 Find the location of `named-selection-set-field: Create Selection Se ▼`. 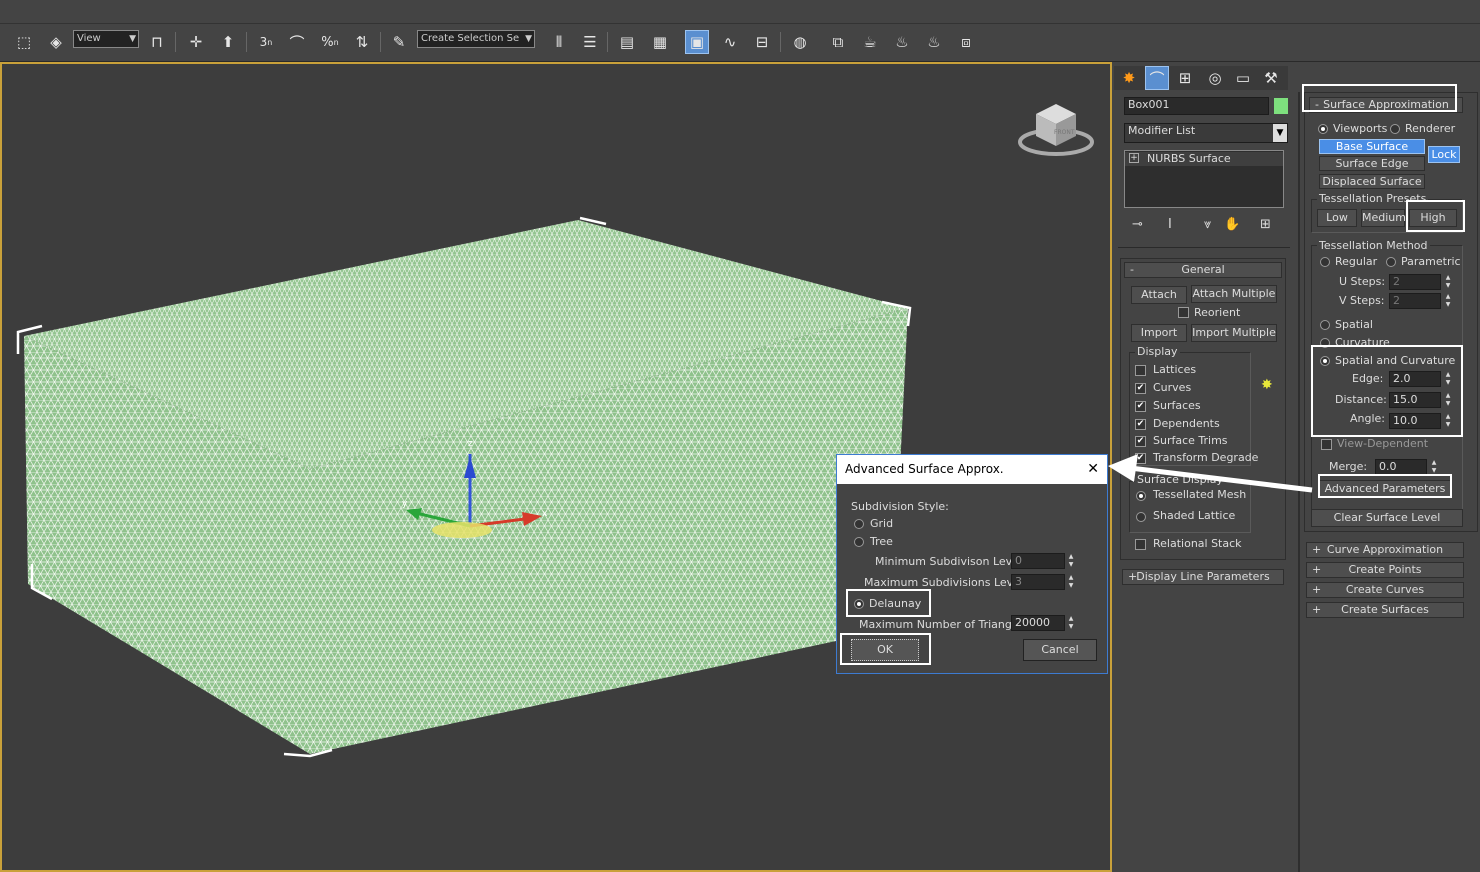

named-selection-set-field: Create Selection Se ▼ is located at coordinates (476, 39).